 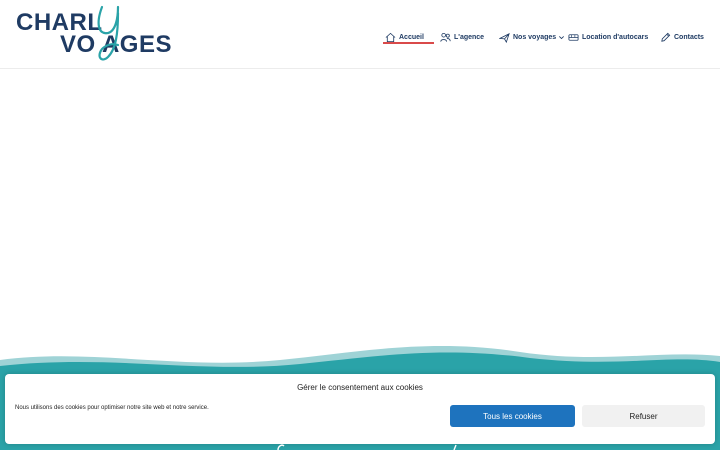 I want to click on refuse-cookies-button: Refuser, so click(x=643, y=416).